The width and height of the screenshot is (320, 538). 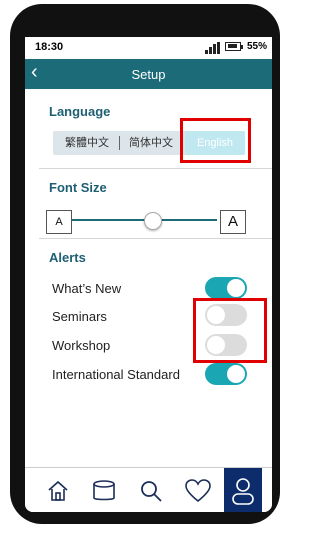 What do you see at coordinates (226, 345) in the screenshot?
I see `toggle-workshop` at bounding box center [226, 345].